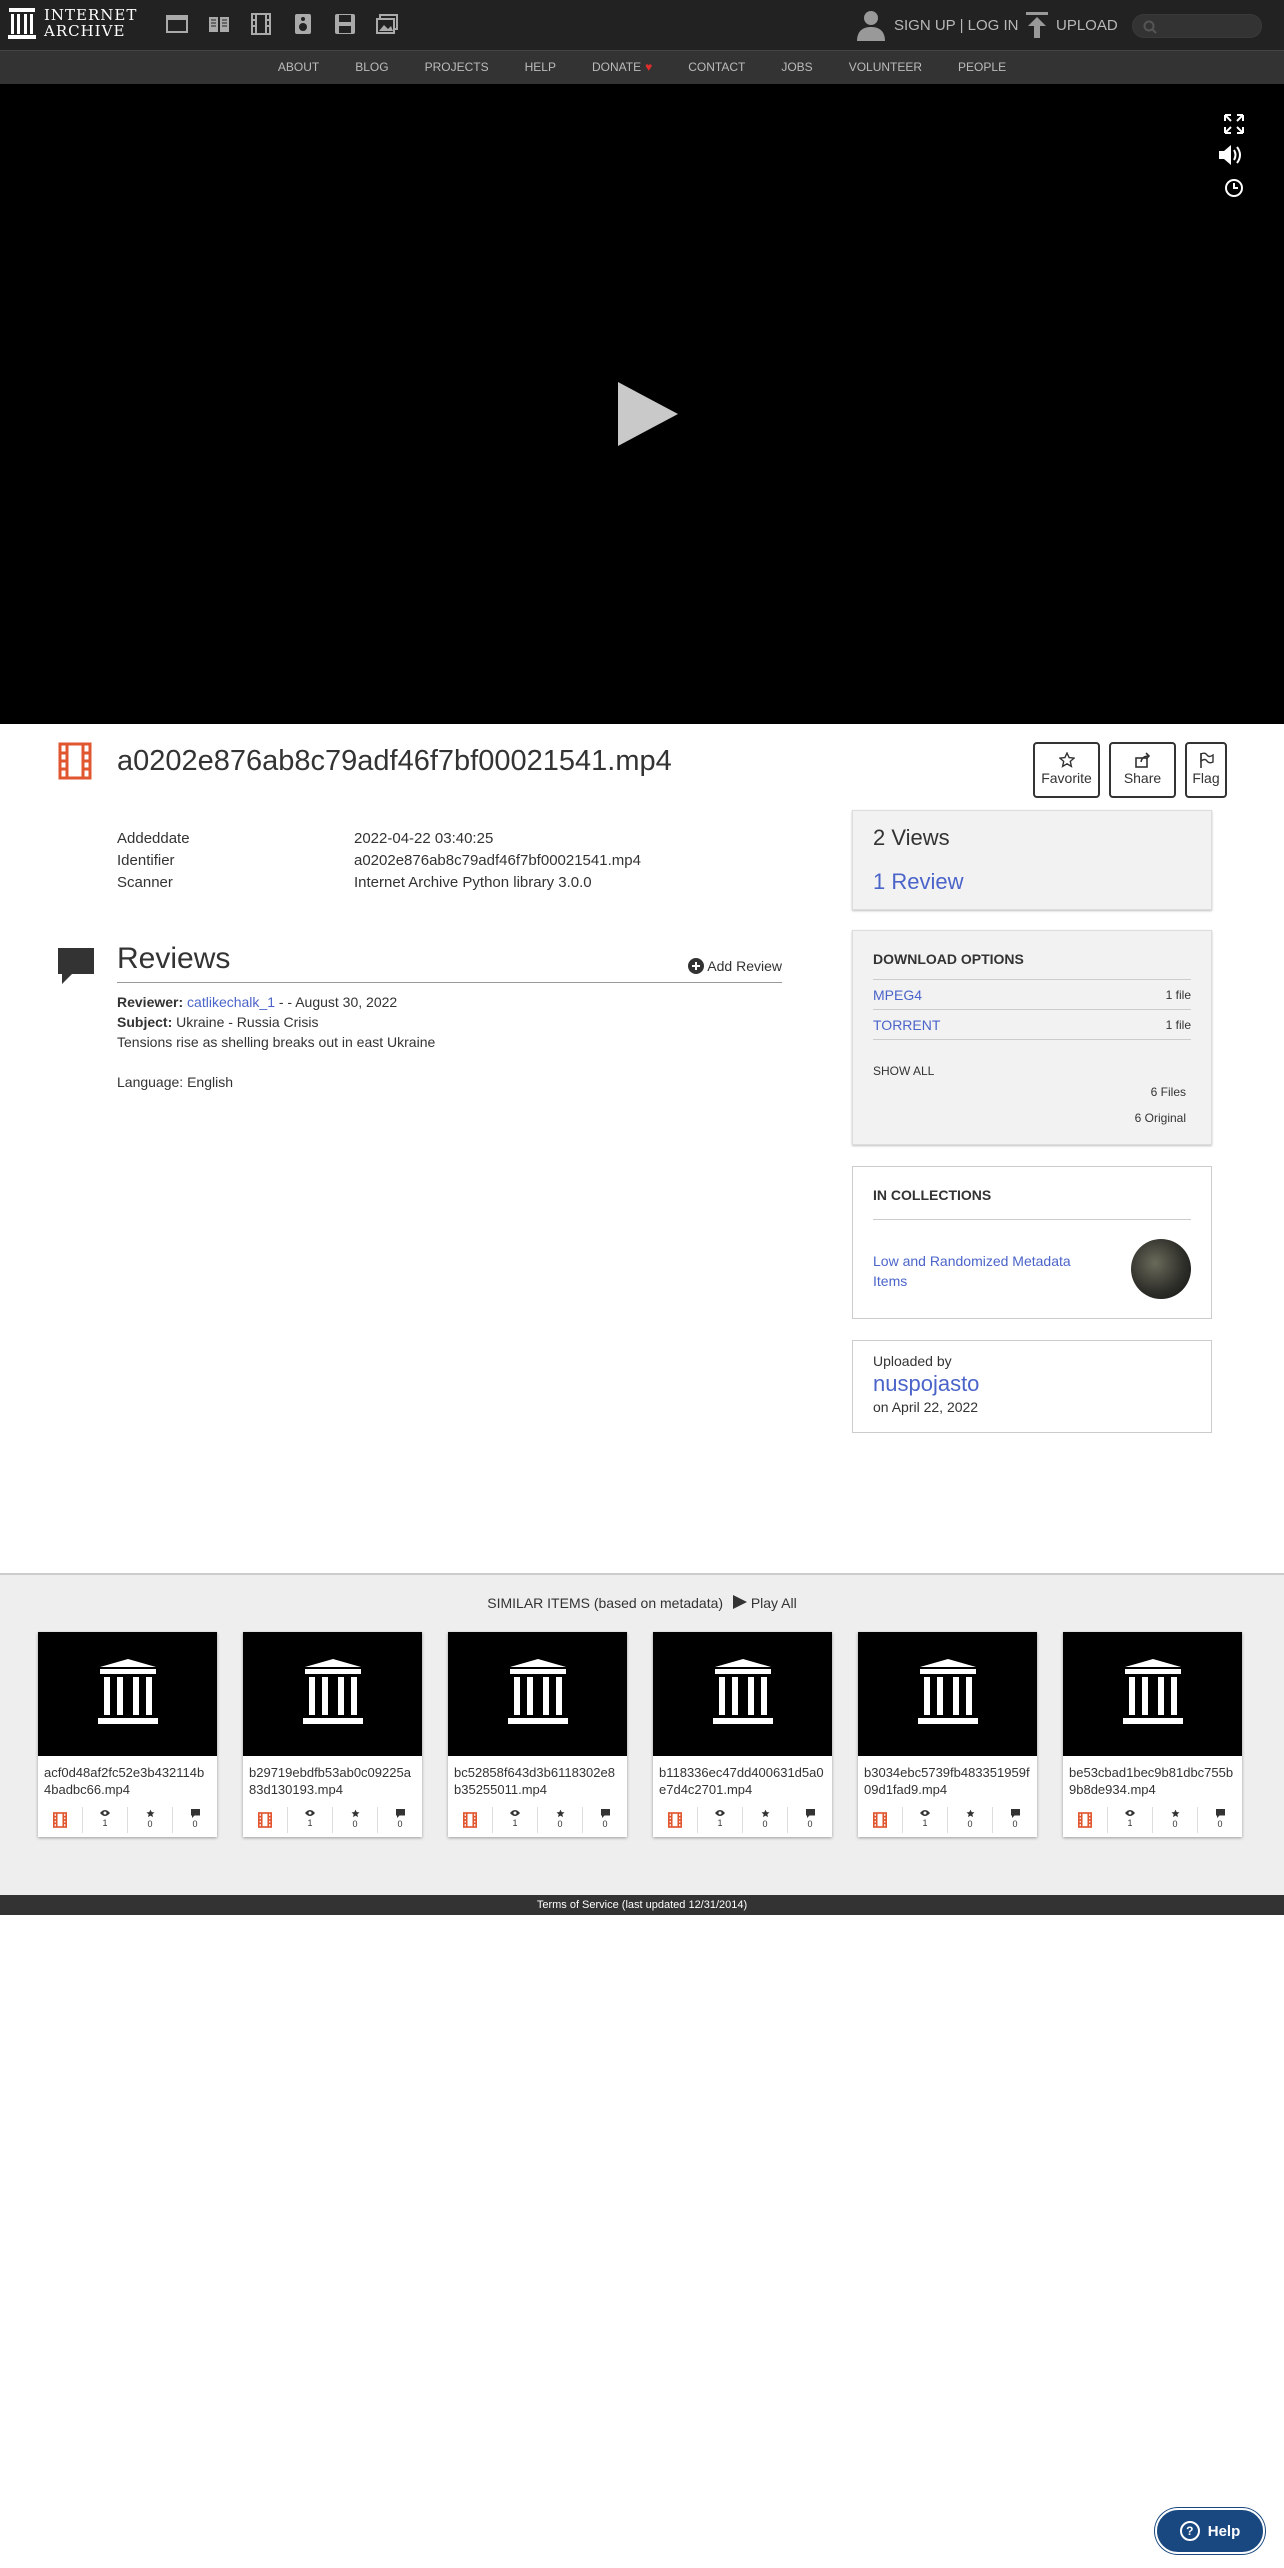 This screenshot has height=2568, width=1284. I want to click on nav-donate: DONATE ♥, so click(622, 67).